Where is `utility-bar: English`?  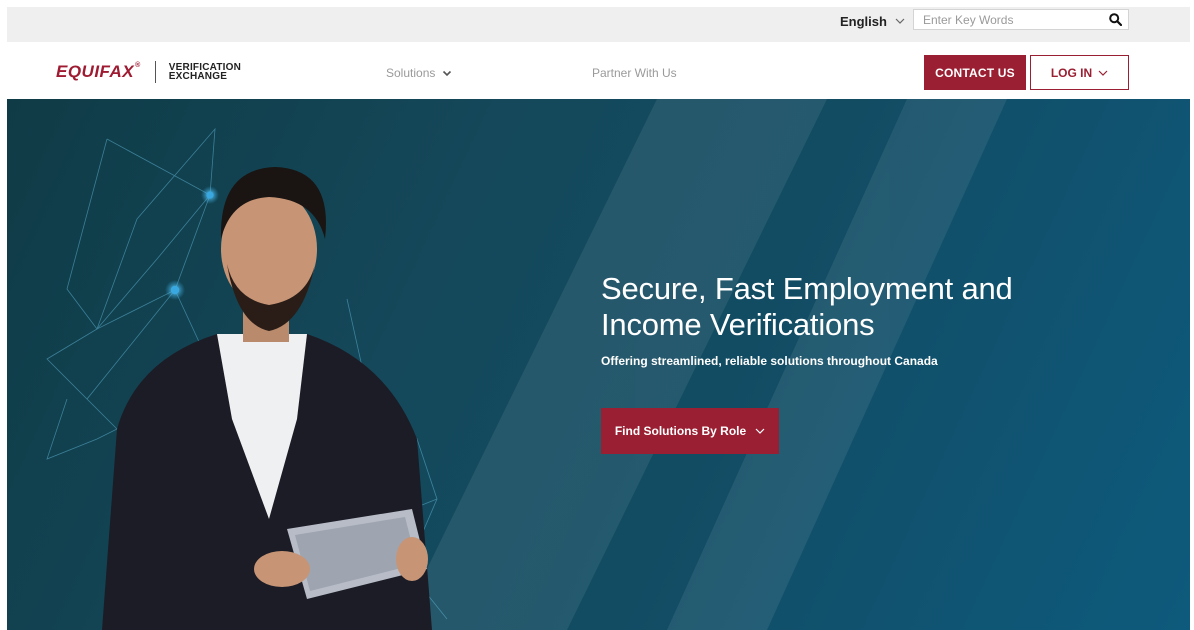
utility-bar: English is located at coordinates (598, 24).